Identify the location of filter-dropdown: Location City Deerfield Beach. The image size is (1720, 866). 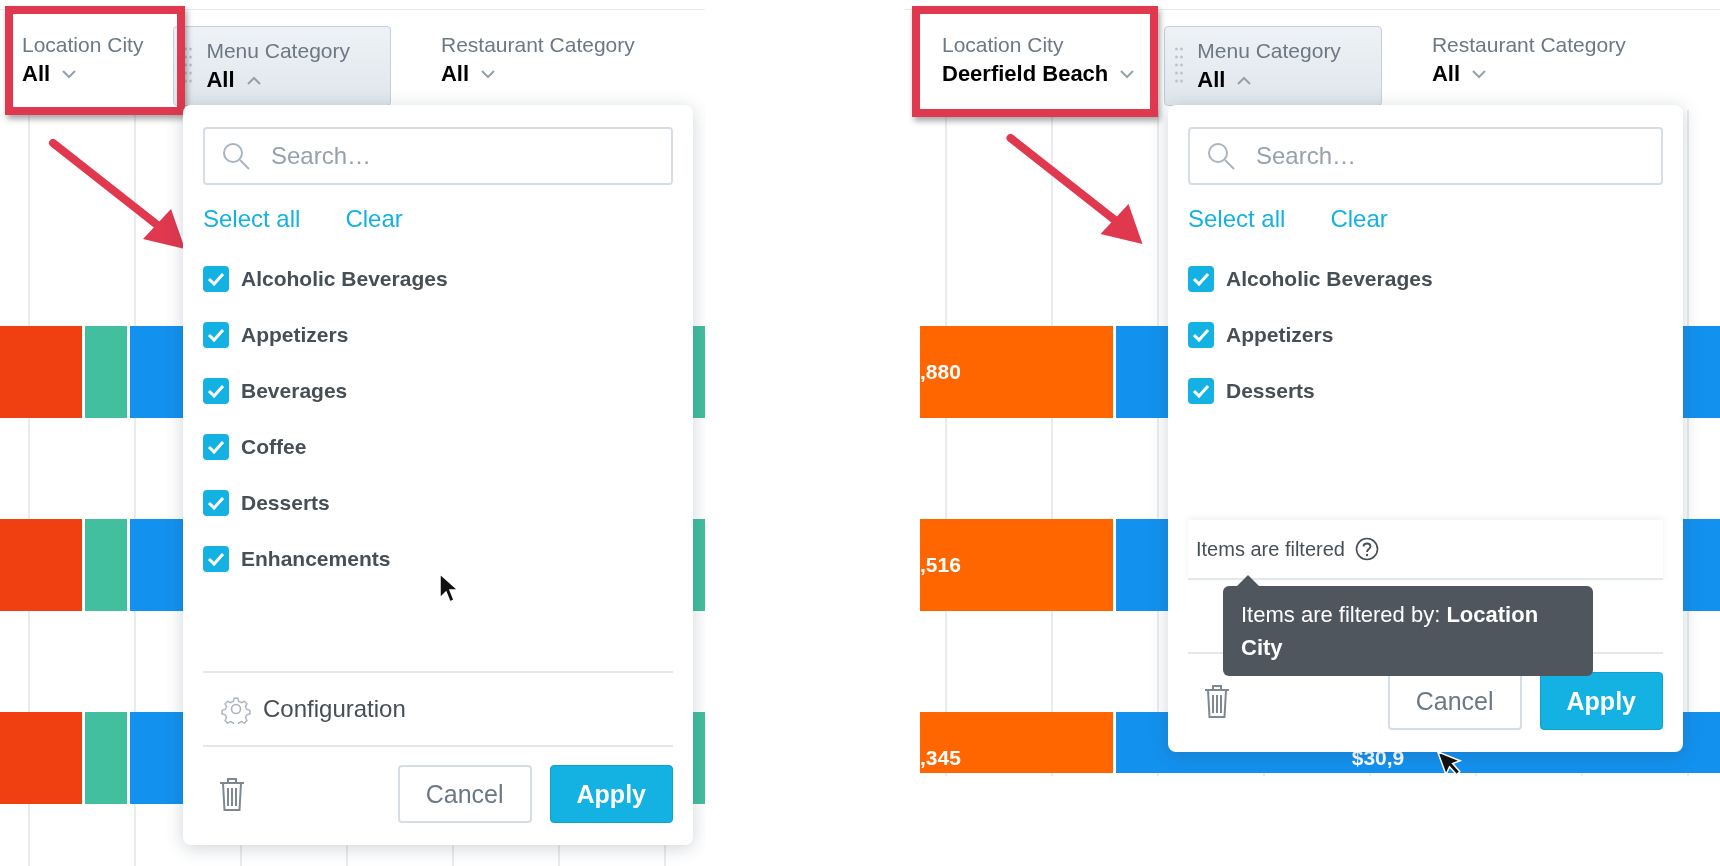
(1038, 60).